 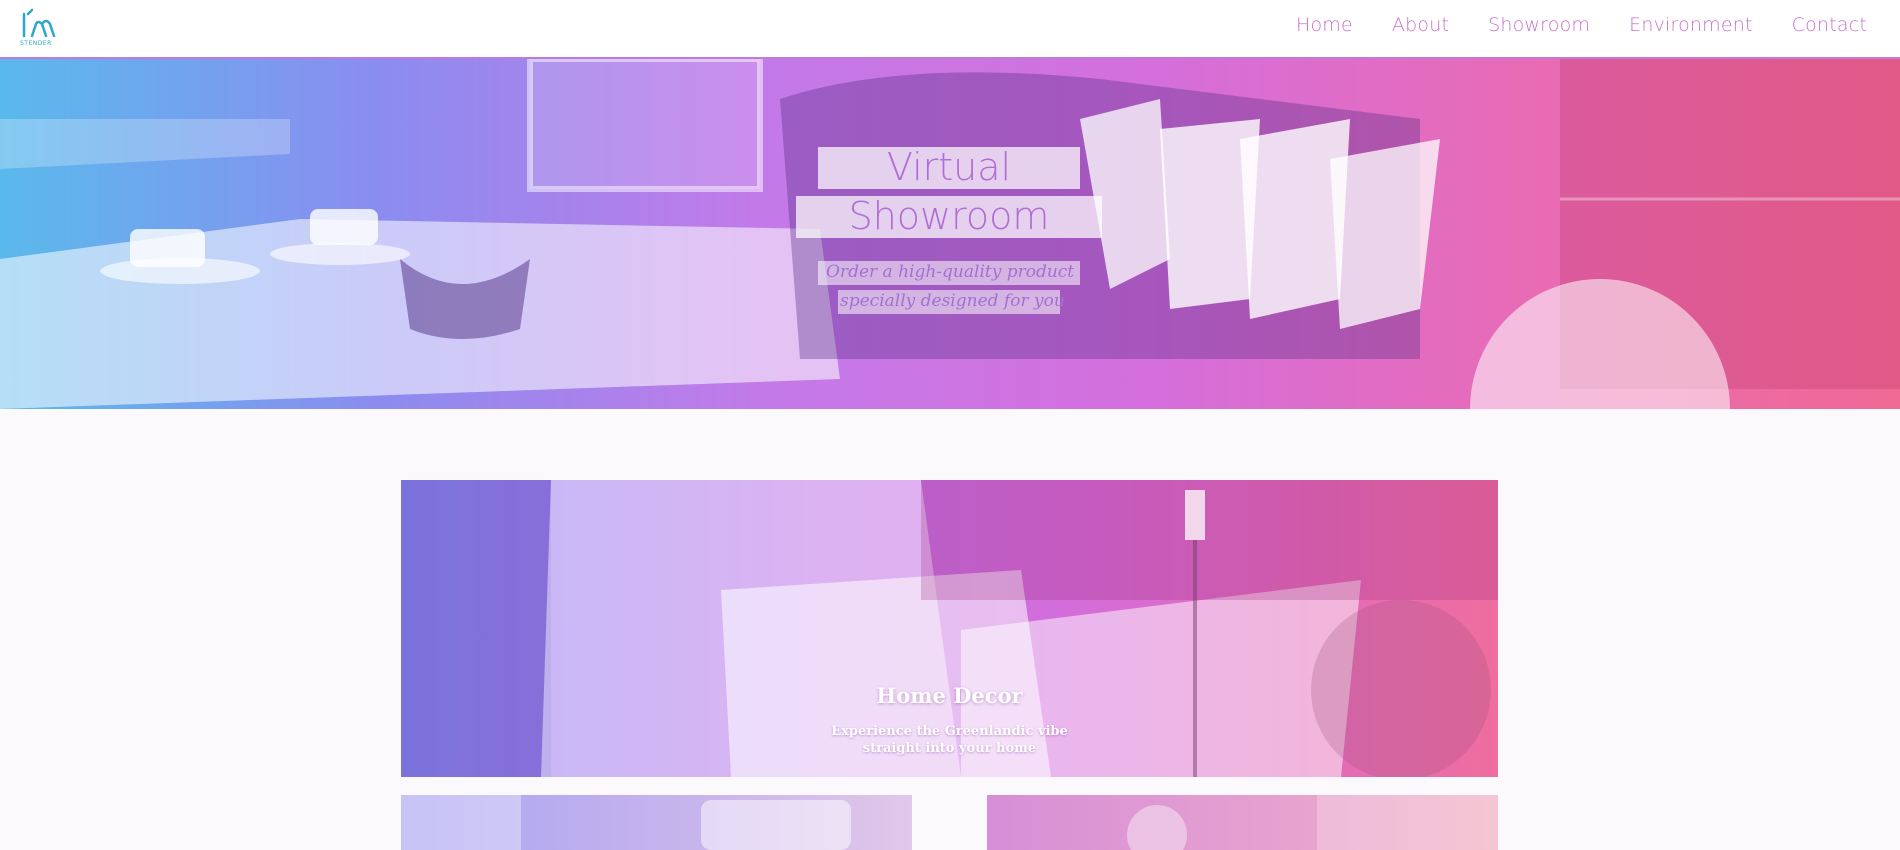 I want to click on hero-title-line1: Virtual, so click(x=949, y=167).